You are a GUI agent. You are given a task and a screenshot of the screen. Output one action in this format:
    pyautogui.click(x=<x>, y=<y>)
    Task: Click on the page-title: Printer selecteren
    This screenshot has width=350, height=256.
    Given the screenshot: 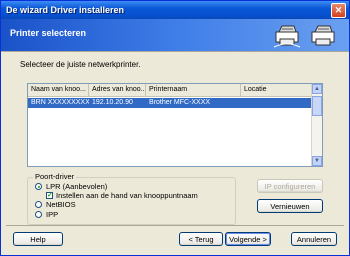 What is the action you would take?
    pyautogui.click(x=48, y=33)
    